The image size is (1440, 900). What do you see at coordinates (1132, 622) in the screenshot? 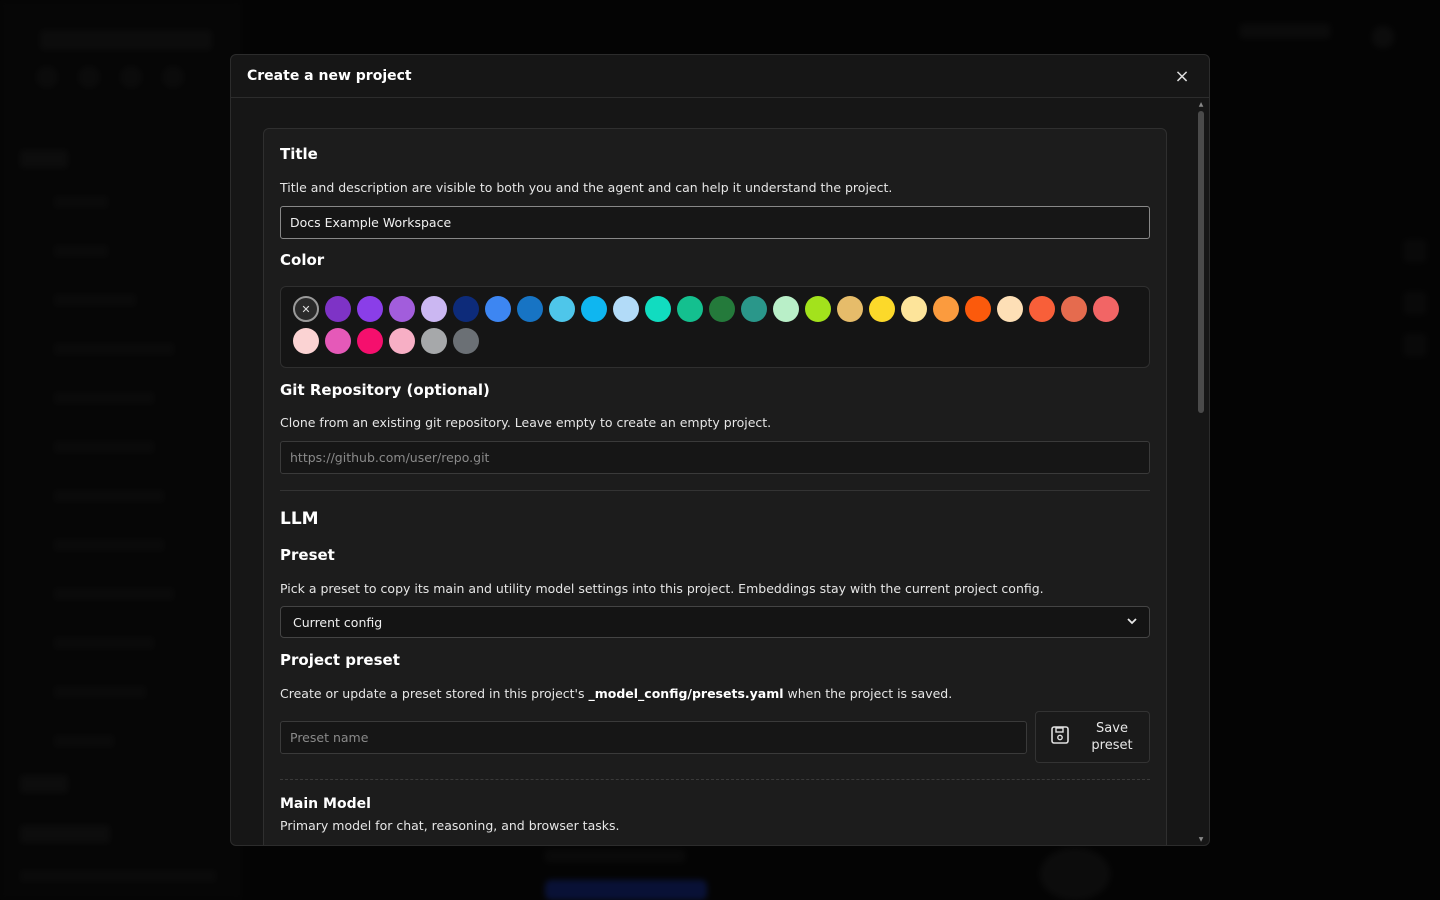
I see `chevron-down-icon` at bounding box center [1132, 622].